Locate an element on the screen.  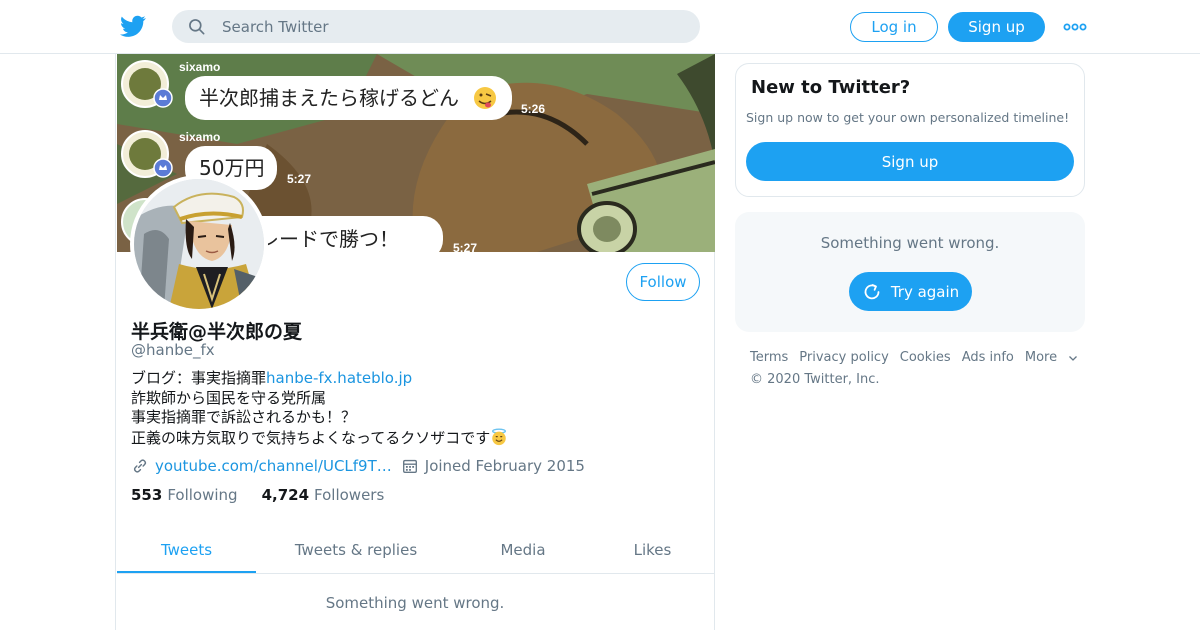
search-input is located at coordinates (452, 26).